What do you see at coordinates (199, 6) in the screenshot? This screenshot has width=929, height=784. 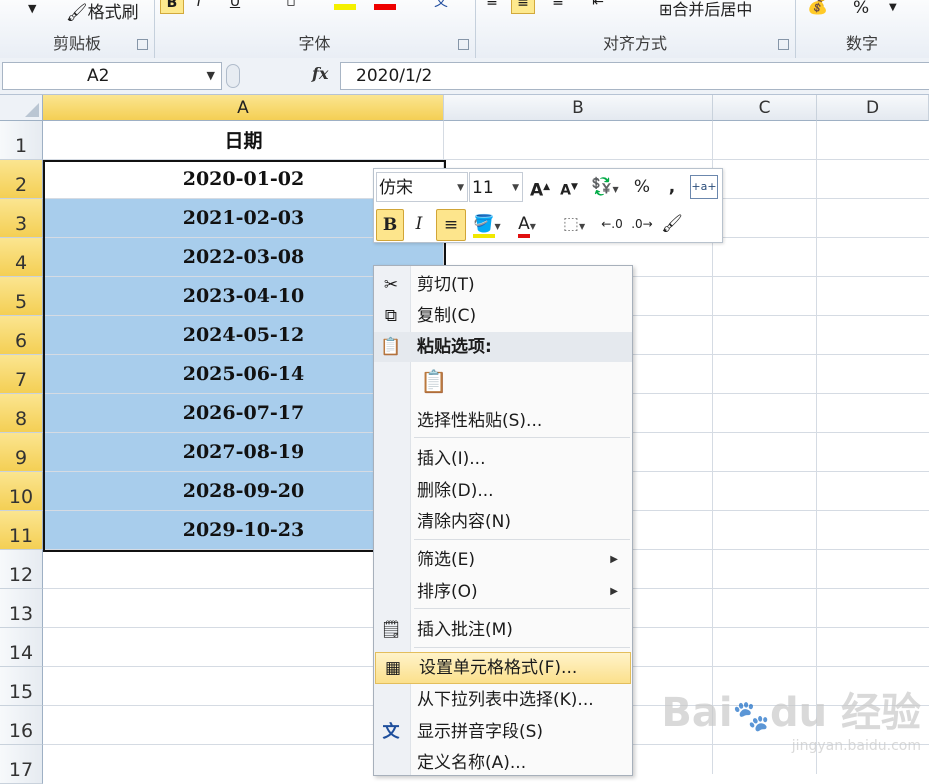 I see `italic-button: I` at bounding box center [199, 6].